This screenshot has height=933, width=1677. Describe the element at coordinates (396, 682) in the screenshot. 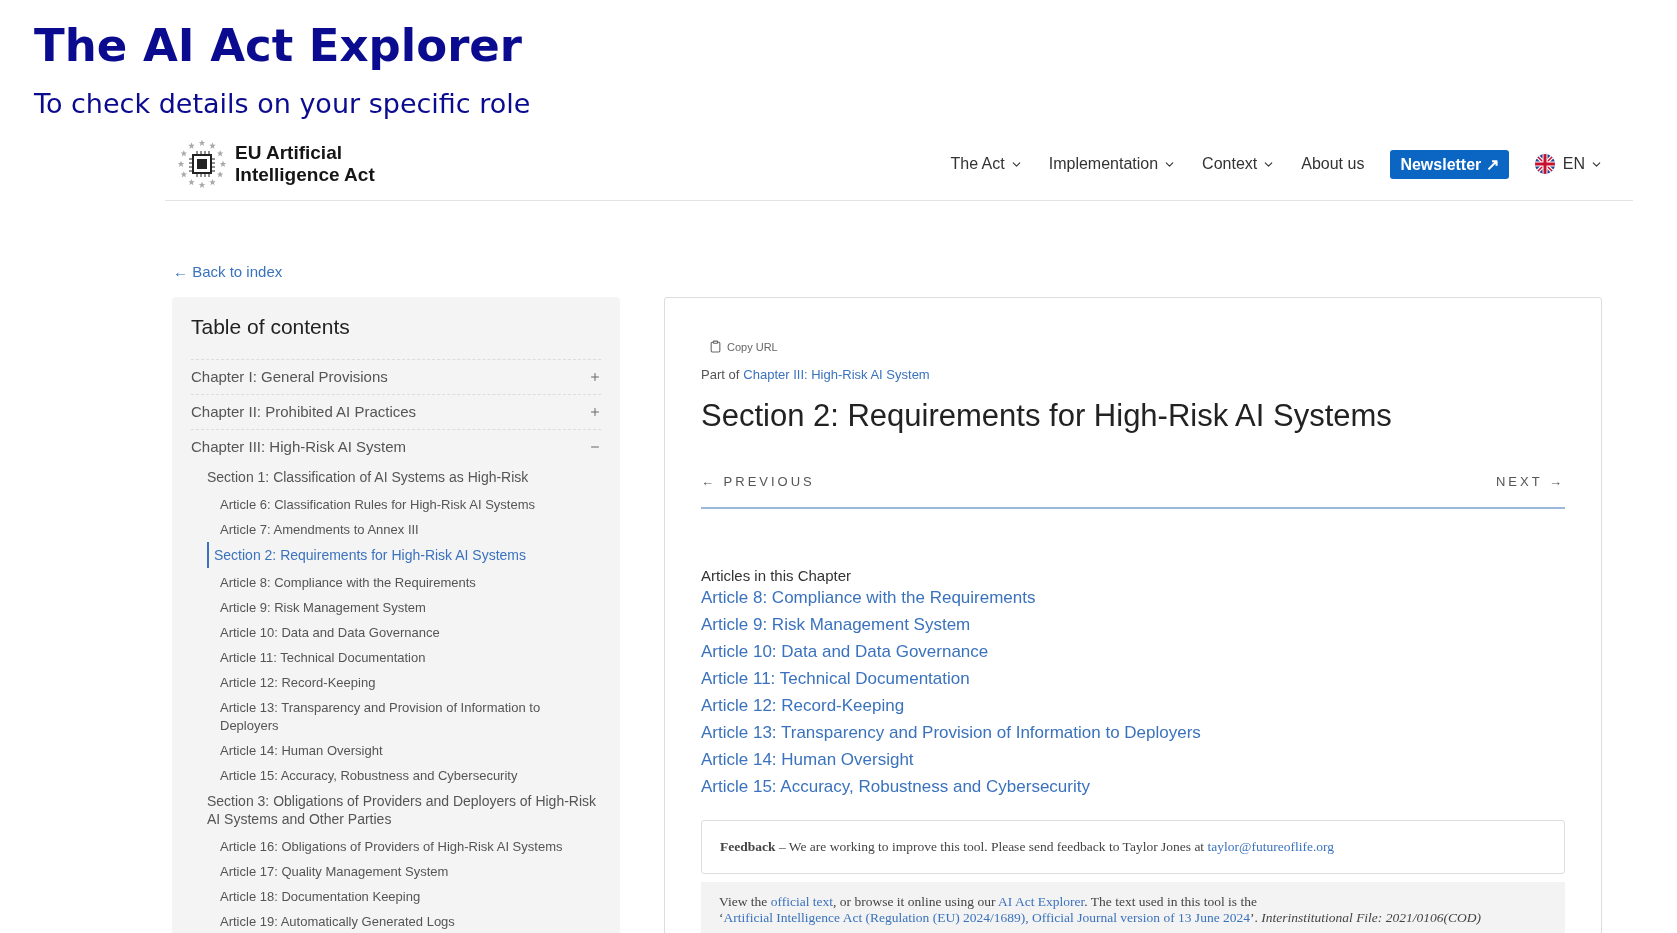

I see `toc-article: Article 12: Record-Keeping` at that location.